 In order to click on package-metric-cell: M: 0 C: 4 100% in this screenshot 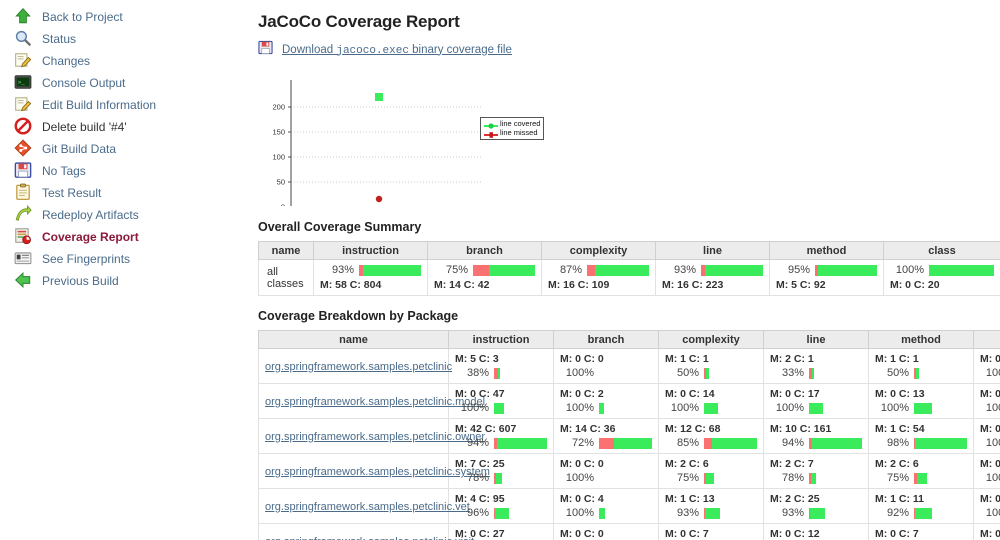, I will do `click(606, 506)`.